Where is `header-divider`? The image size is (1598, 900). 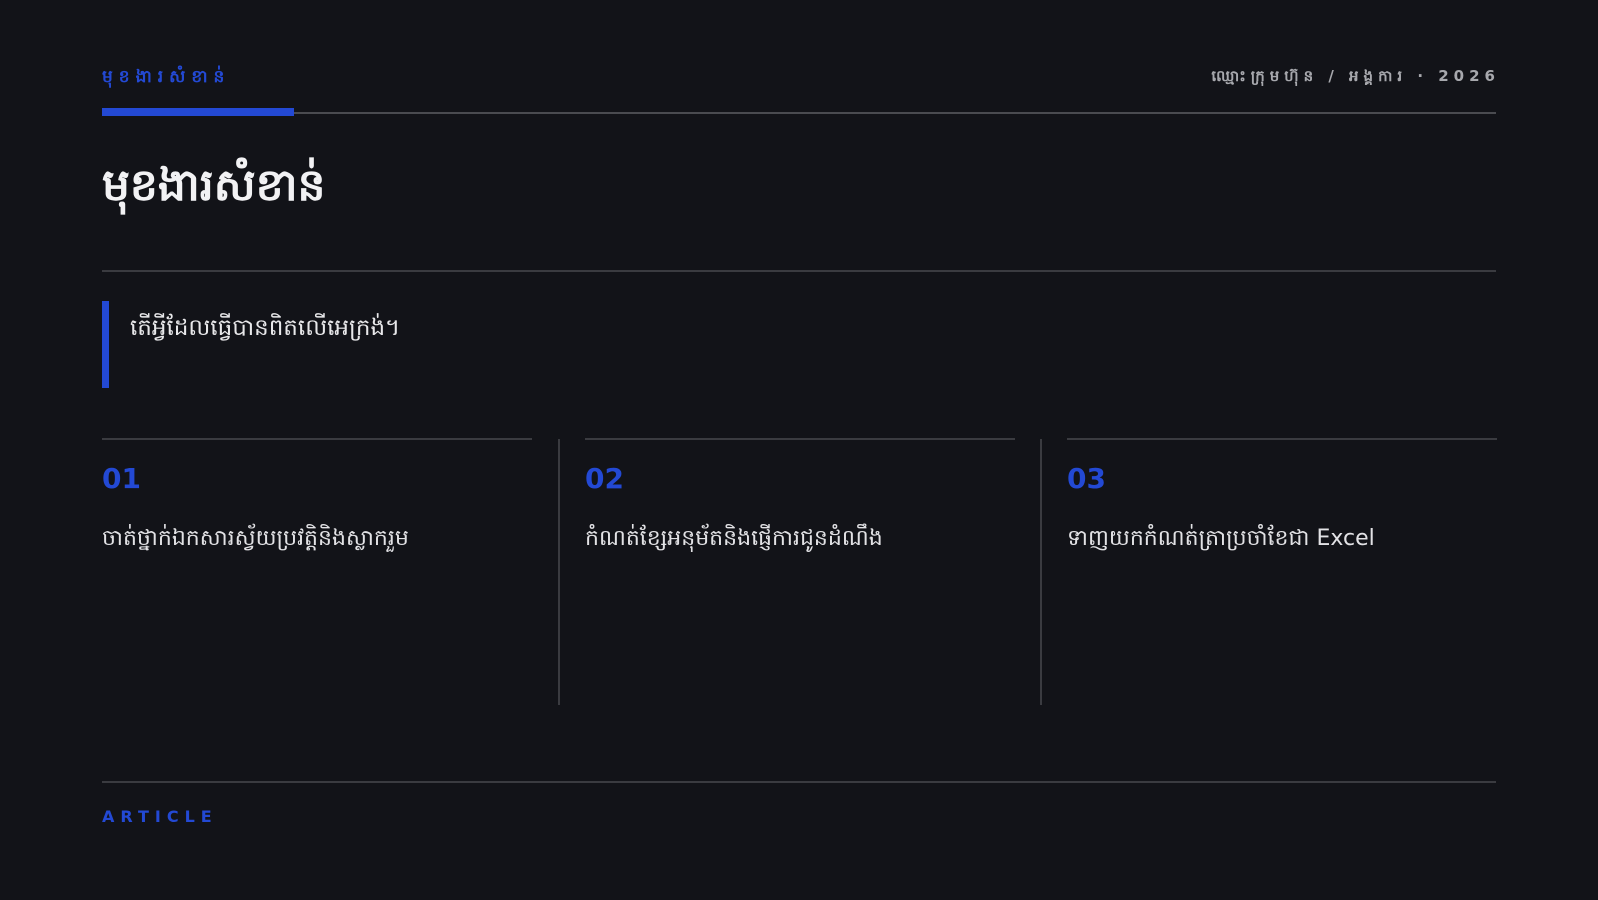 header-divider is located at coordinates (799, 113).